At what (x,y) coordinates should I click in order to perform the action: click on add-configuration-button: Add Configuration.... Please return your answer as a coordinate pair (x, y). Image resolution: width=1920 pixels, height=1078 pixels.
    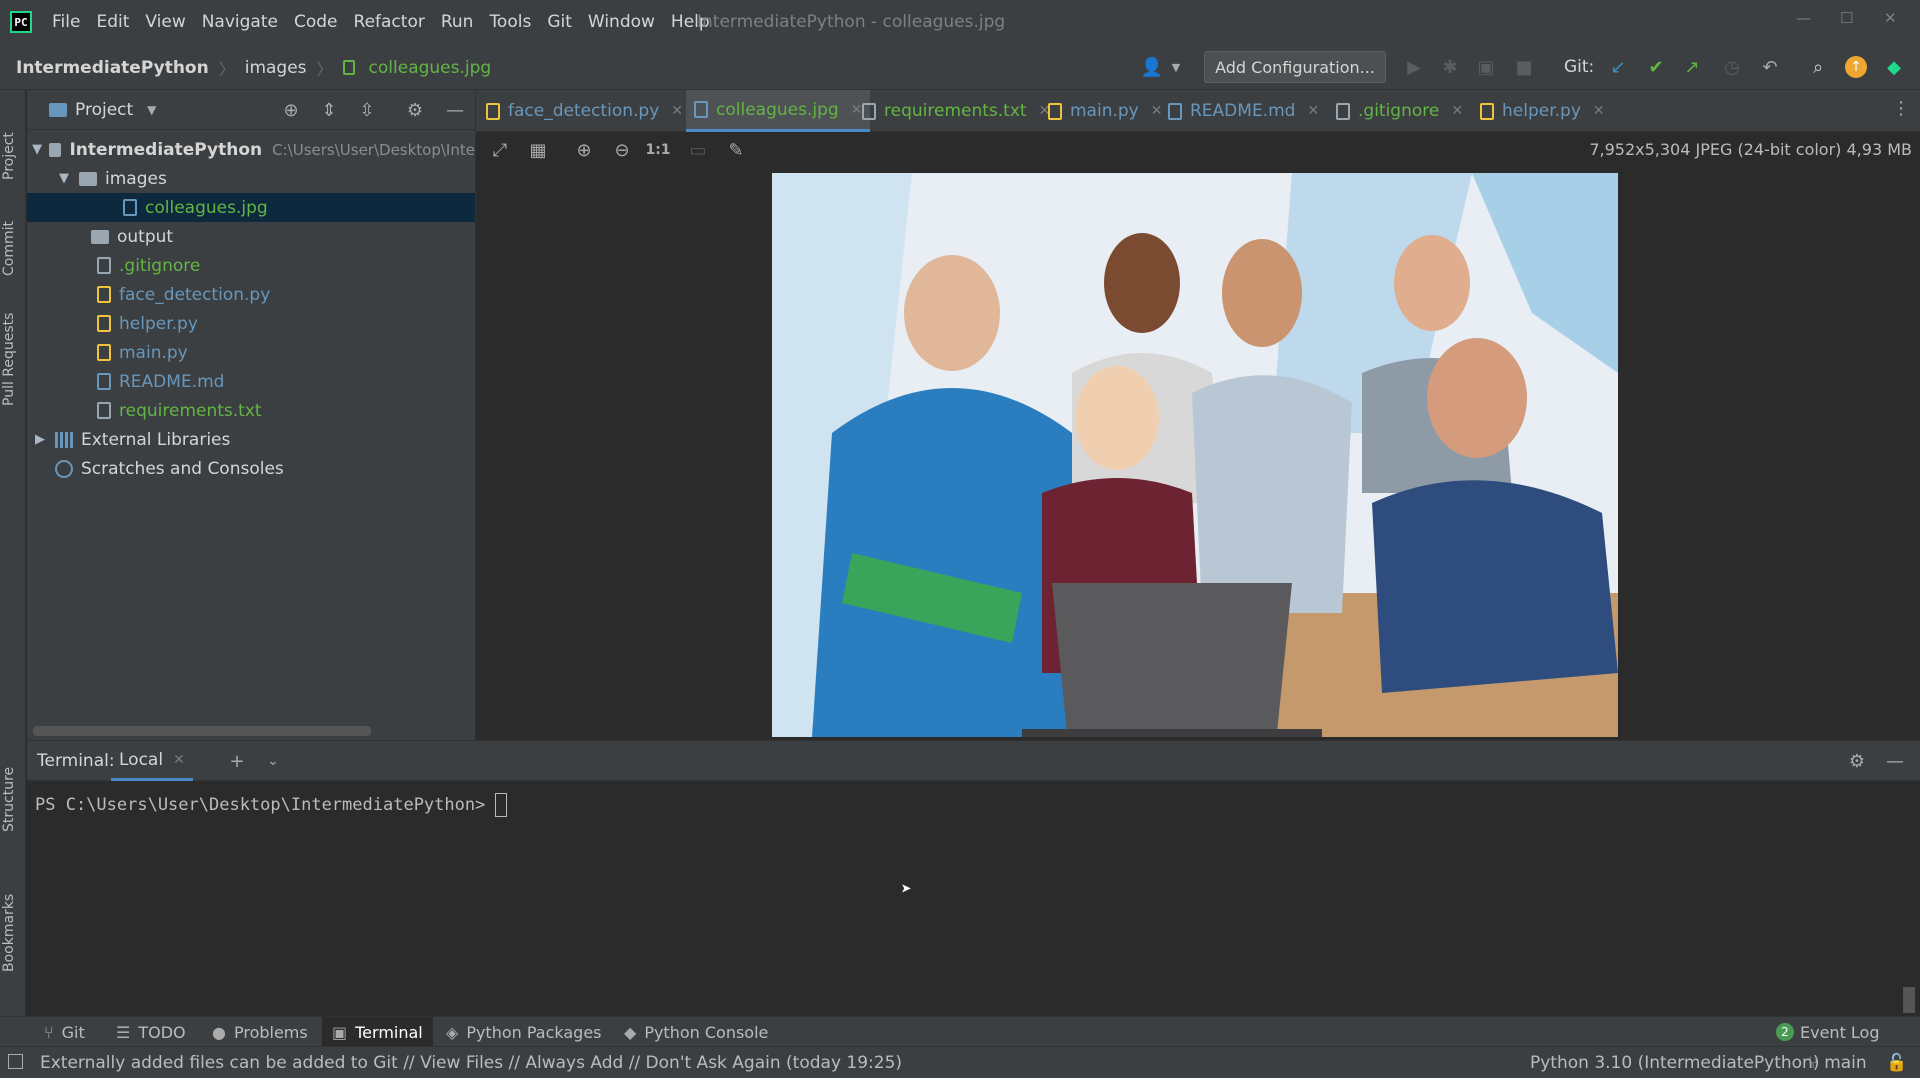
    Looking at the image, I should click on (1295, 67).